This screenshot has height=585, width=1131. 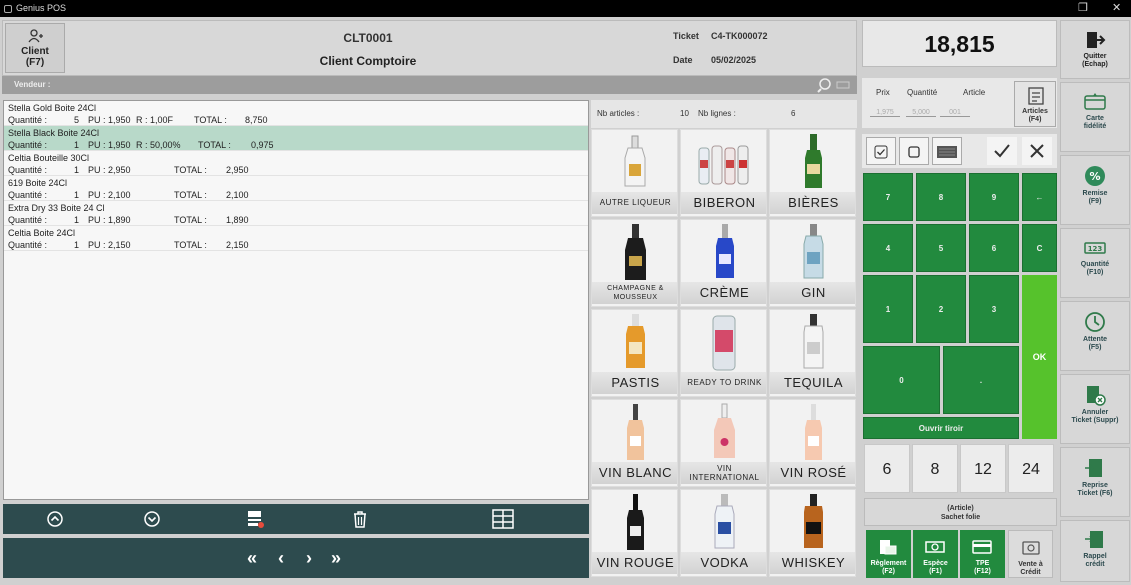 I want to click on last-page-button: », so click(x=336, y=558).